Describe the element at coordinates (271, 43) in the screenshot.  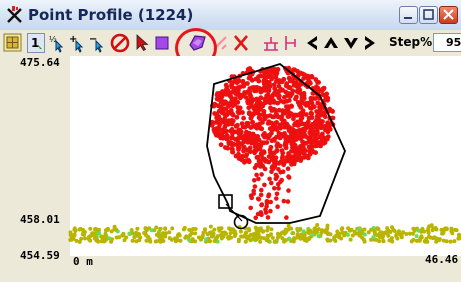
I see `elevation-align-icon` at that location.